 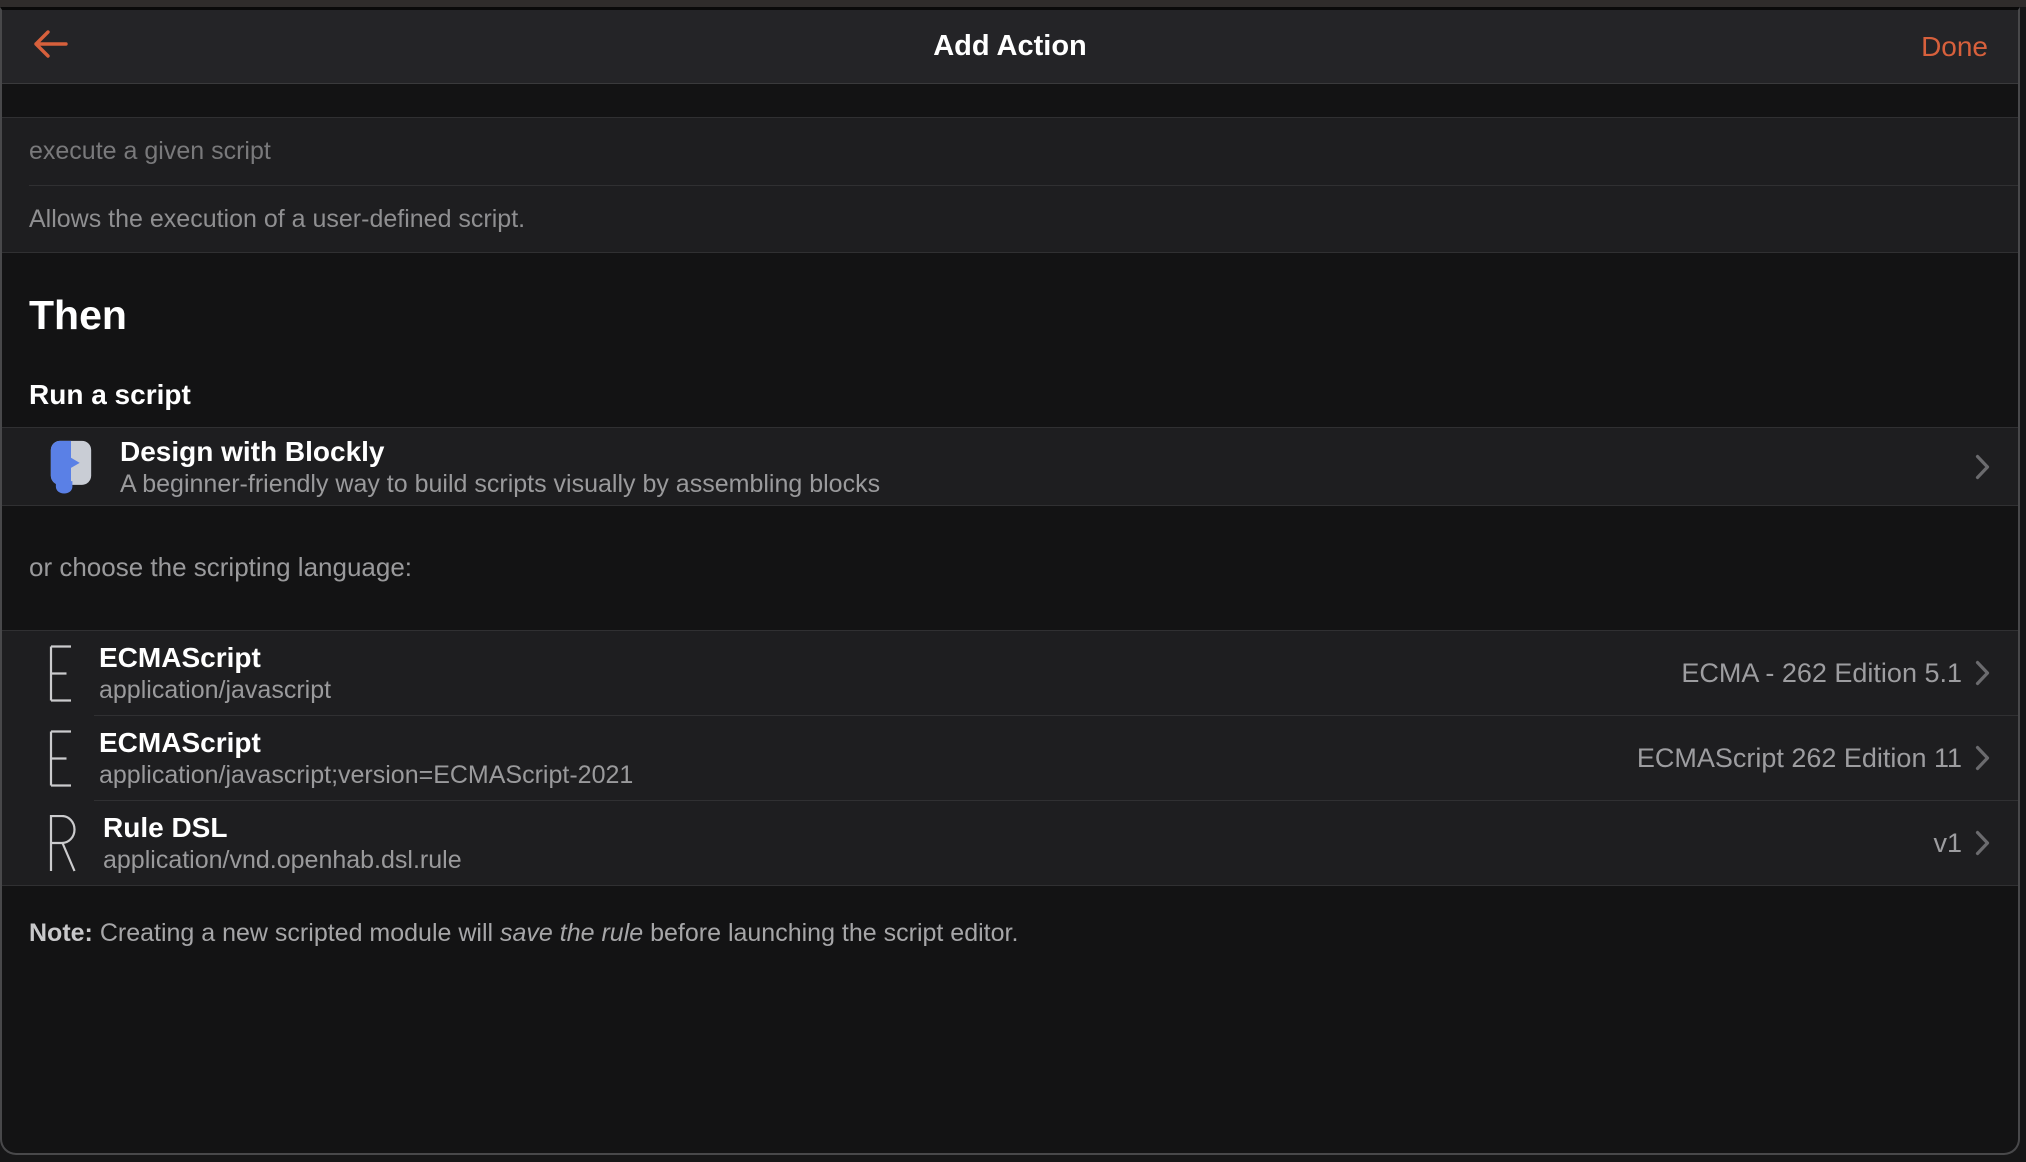 I want to click on note-body: before launching the script editor., so click(x=831, y=933).